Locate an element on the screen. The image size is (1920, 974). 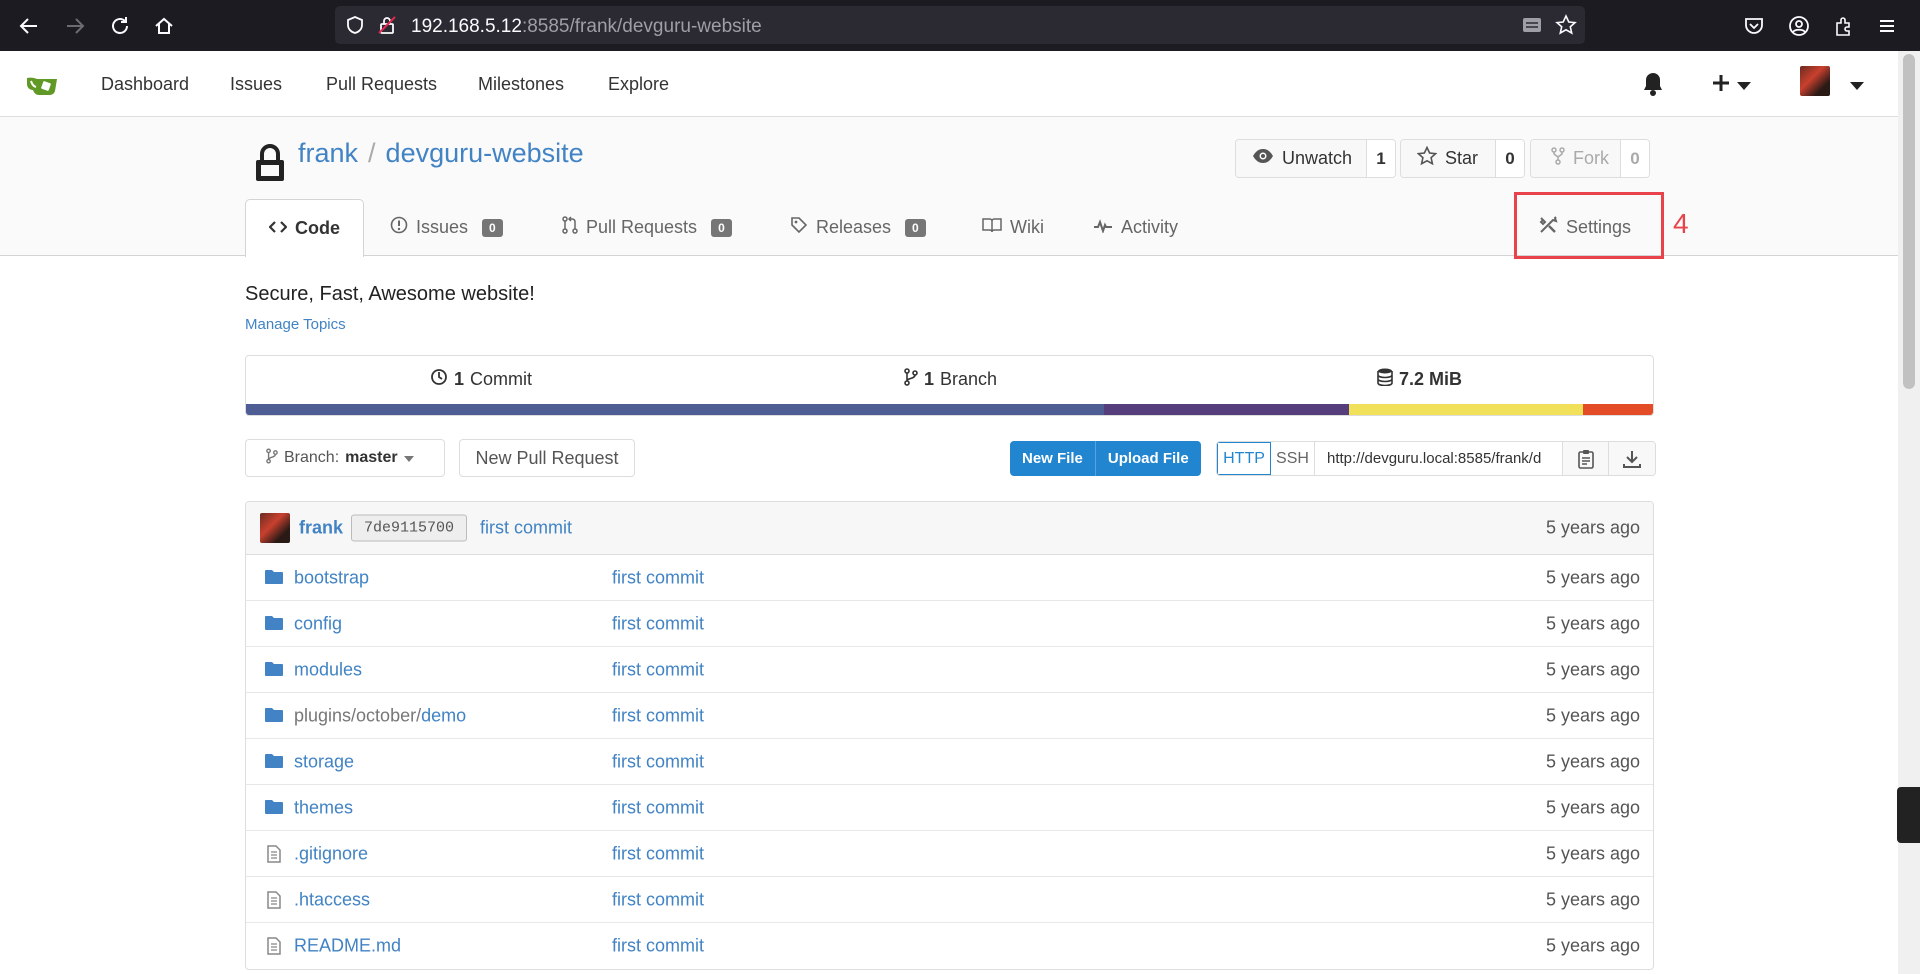
file-name: modules is located at coordinates (328, 669).